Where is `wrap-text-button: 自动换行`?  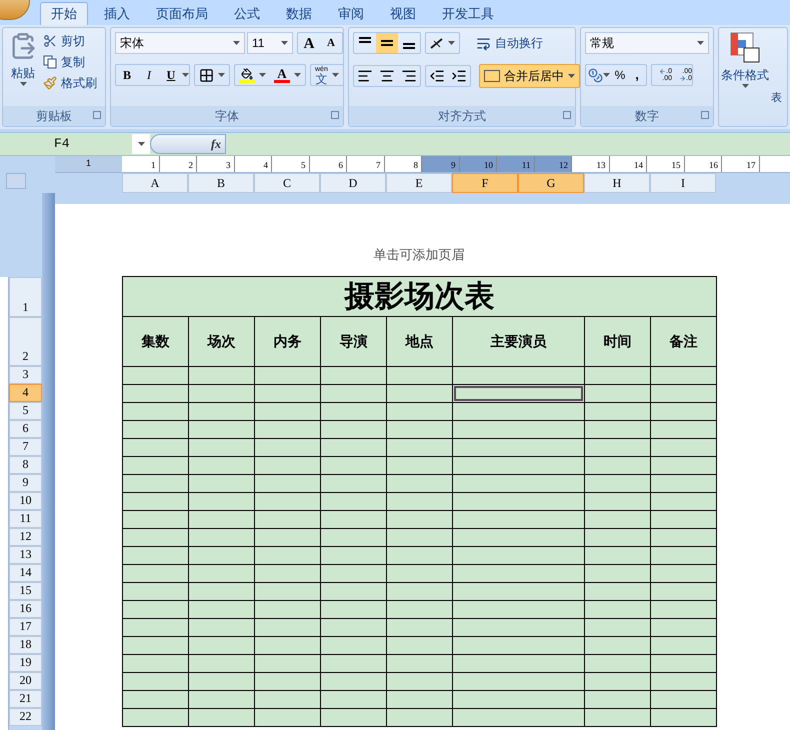
wrap-text-button: 自动换行 is located at coordinates (509, 43).